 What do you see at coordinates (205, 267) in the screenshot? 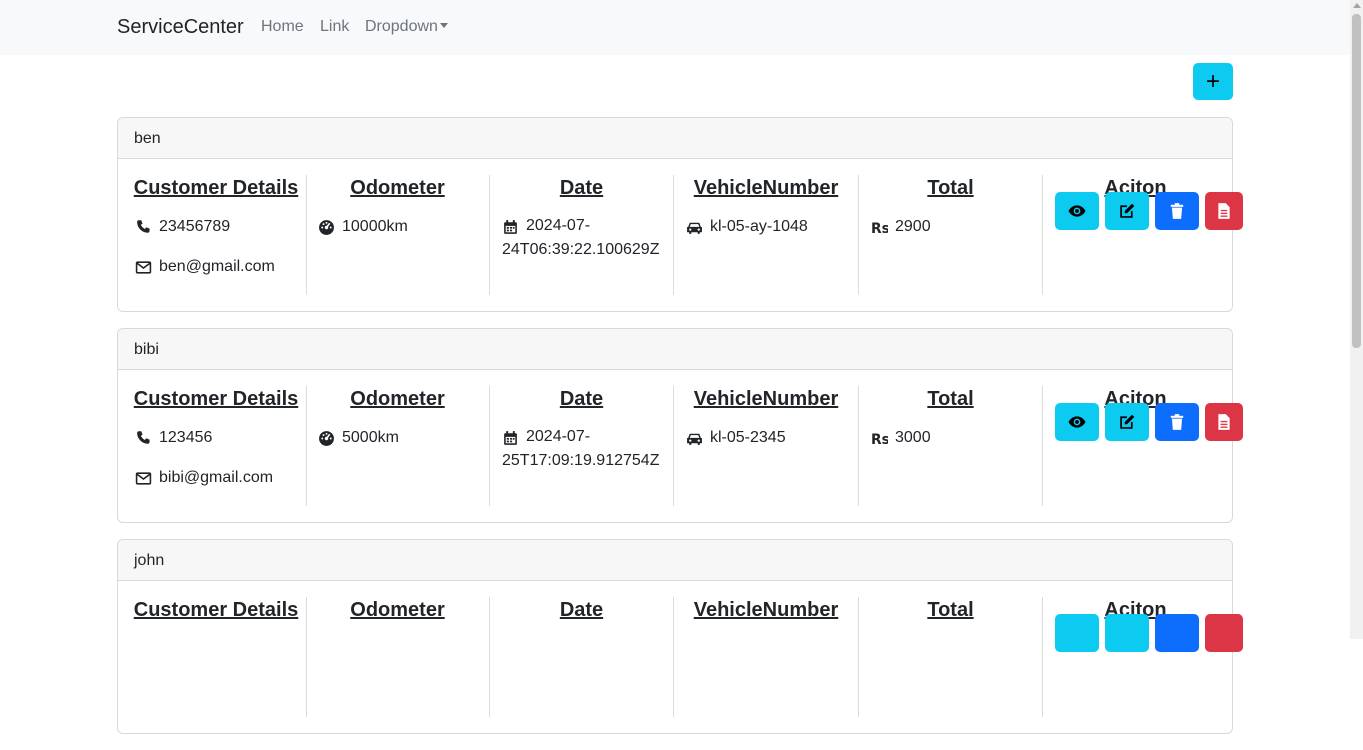
I see `email-line: ben@gmail.com` at bounding box center [205, 267].